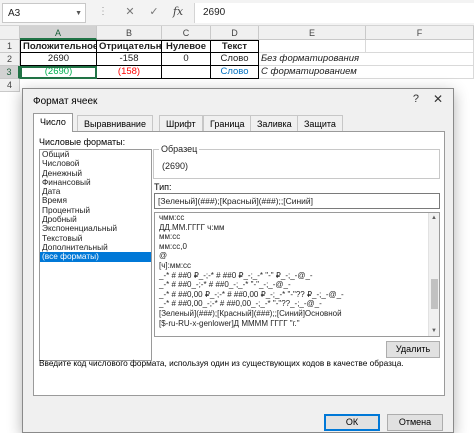 The image size is (474, 433). I want to click on tab-border: Граница, so click(227, 123).